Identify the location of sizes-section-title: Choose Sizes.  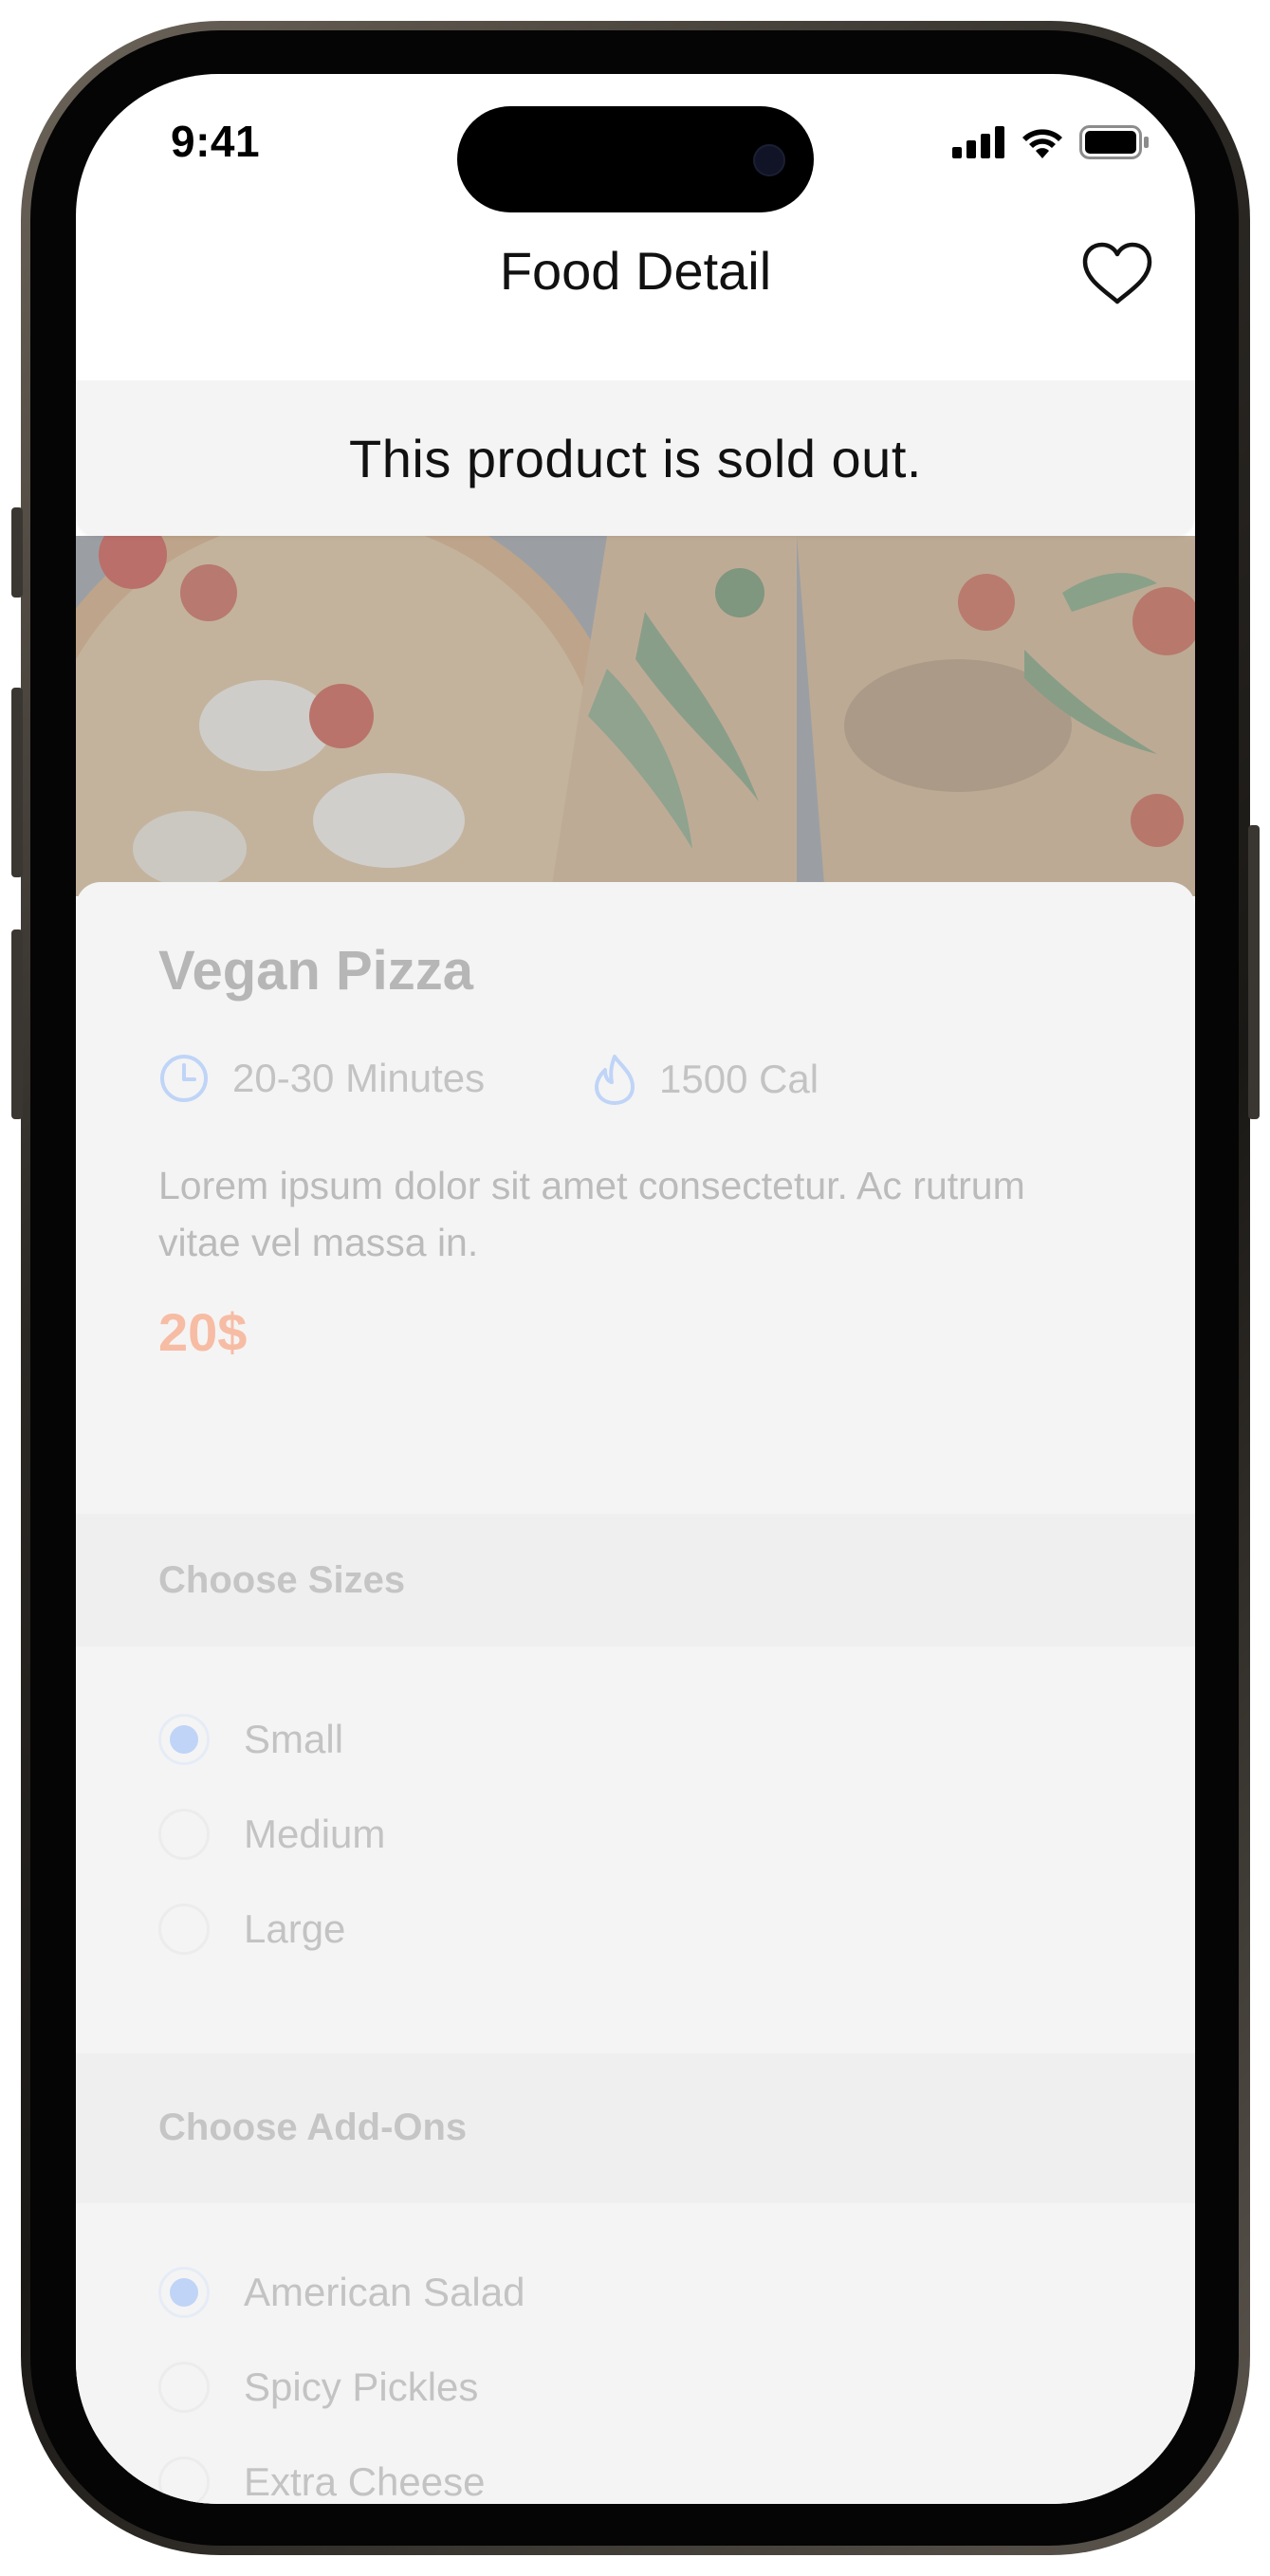
(282, 1580).